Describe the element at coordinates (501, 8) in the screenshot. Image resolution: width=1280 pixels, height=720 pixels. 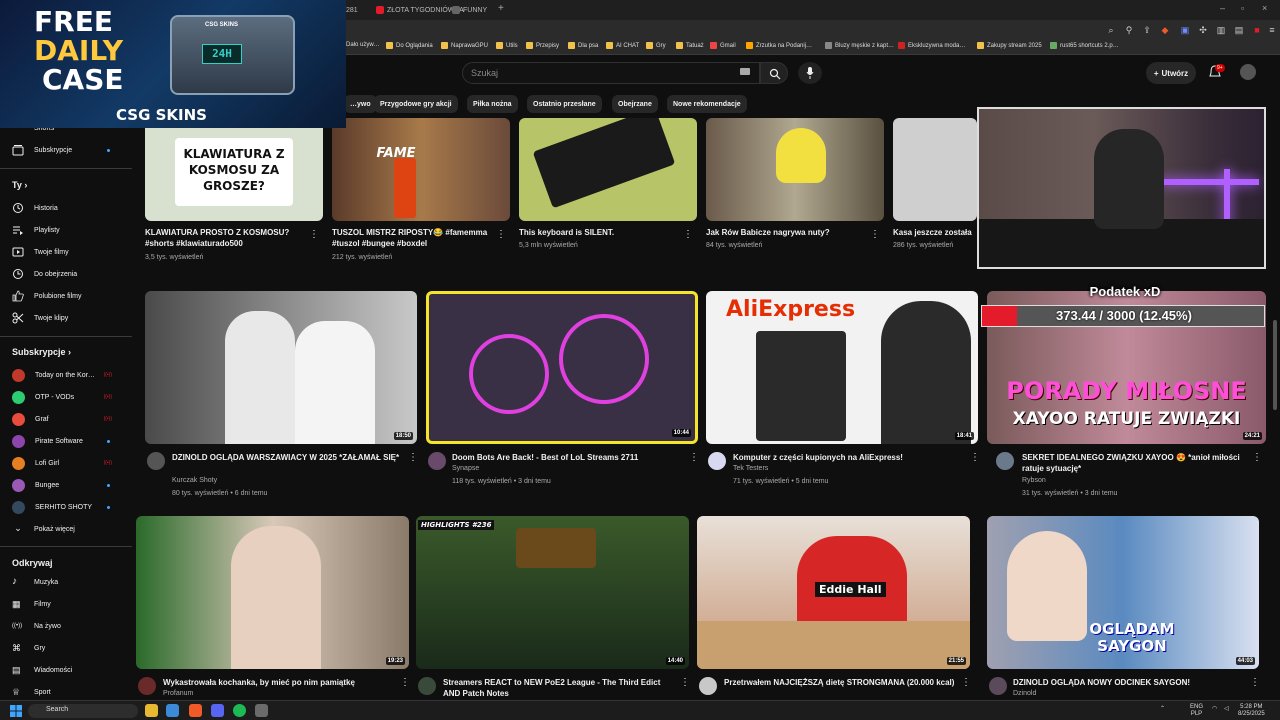
I see `new-tab-button: +` at that location.